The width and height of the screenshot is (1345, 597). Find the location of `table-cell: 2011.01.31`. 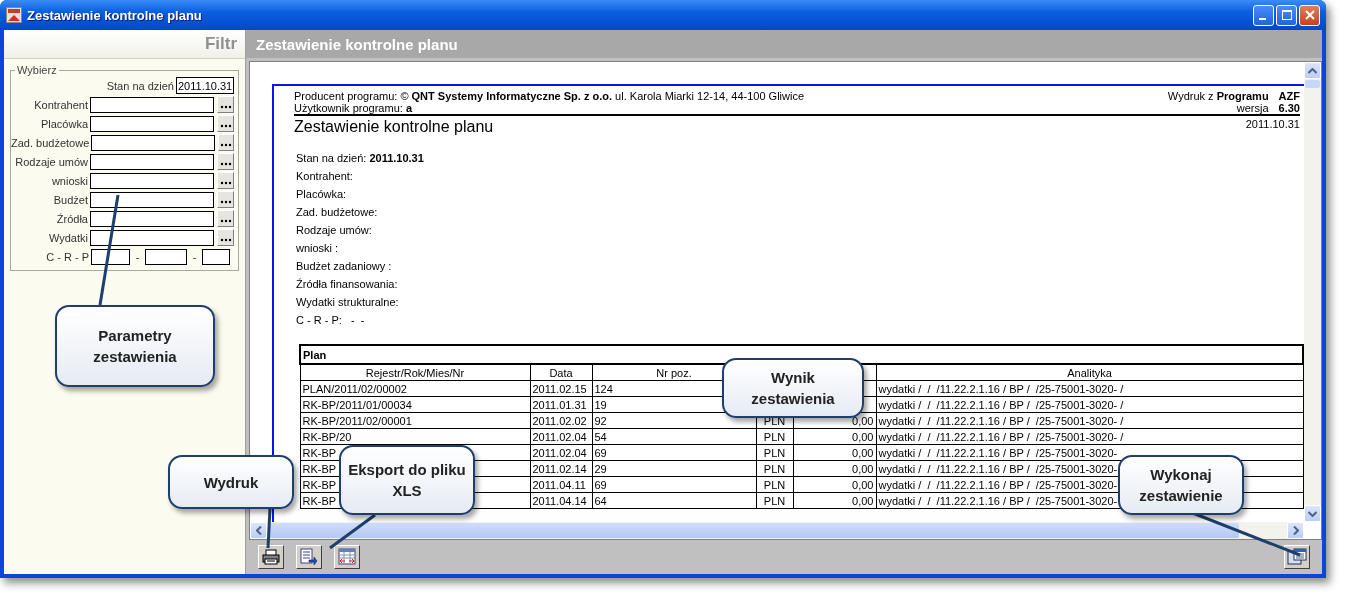

table-cell: 2011.01.31 is located at coordinates (561, 404).